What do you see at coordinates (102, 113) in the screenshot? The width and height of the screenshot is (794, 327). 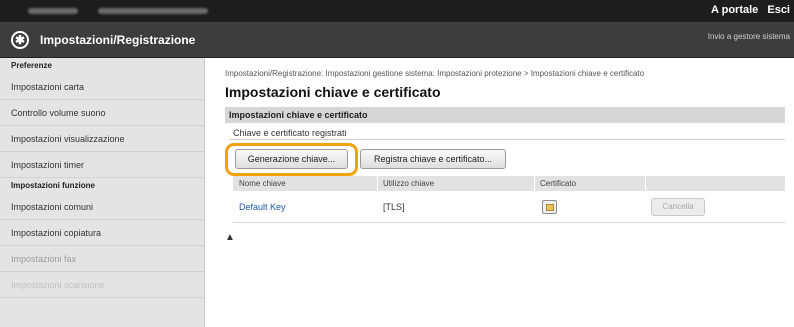 I see `sidebar-item-volume-control: Controllo volume suono` at bounding box center [102, 113].